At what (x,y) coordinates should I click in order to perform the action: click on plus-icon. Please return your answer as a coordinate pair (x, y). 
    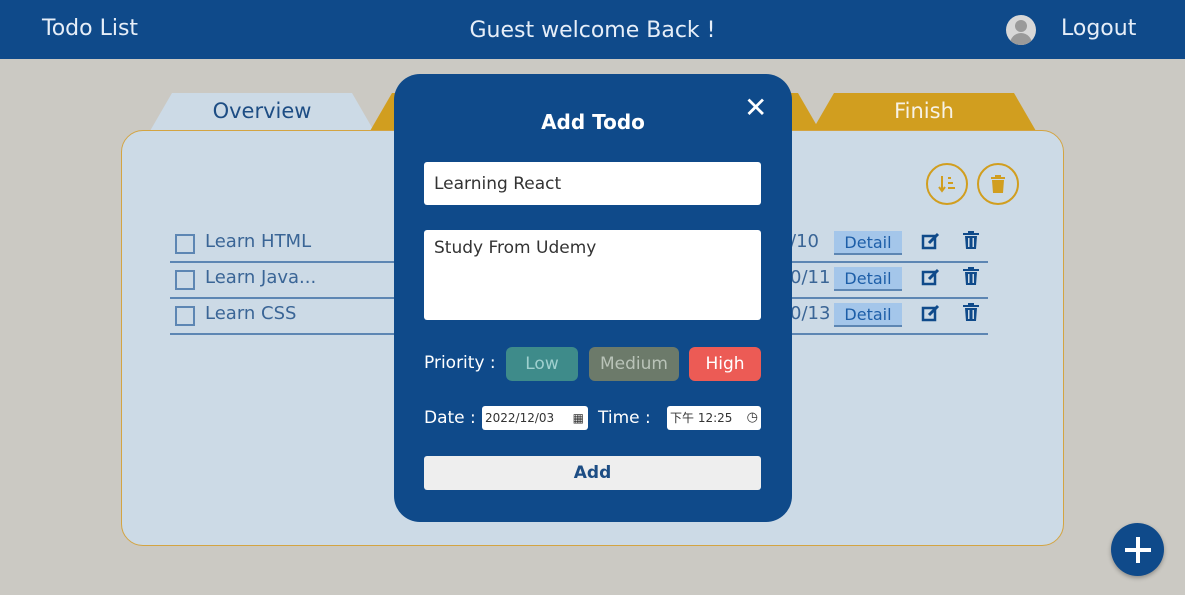
    Looking at the image, I should click on (1137, 549).